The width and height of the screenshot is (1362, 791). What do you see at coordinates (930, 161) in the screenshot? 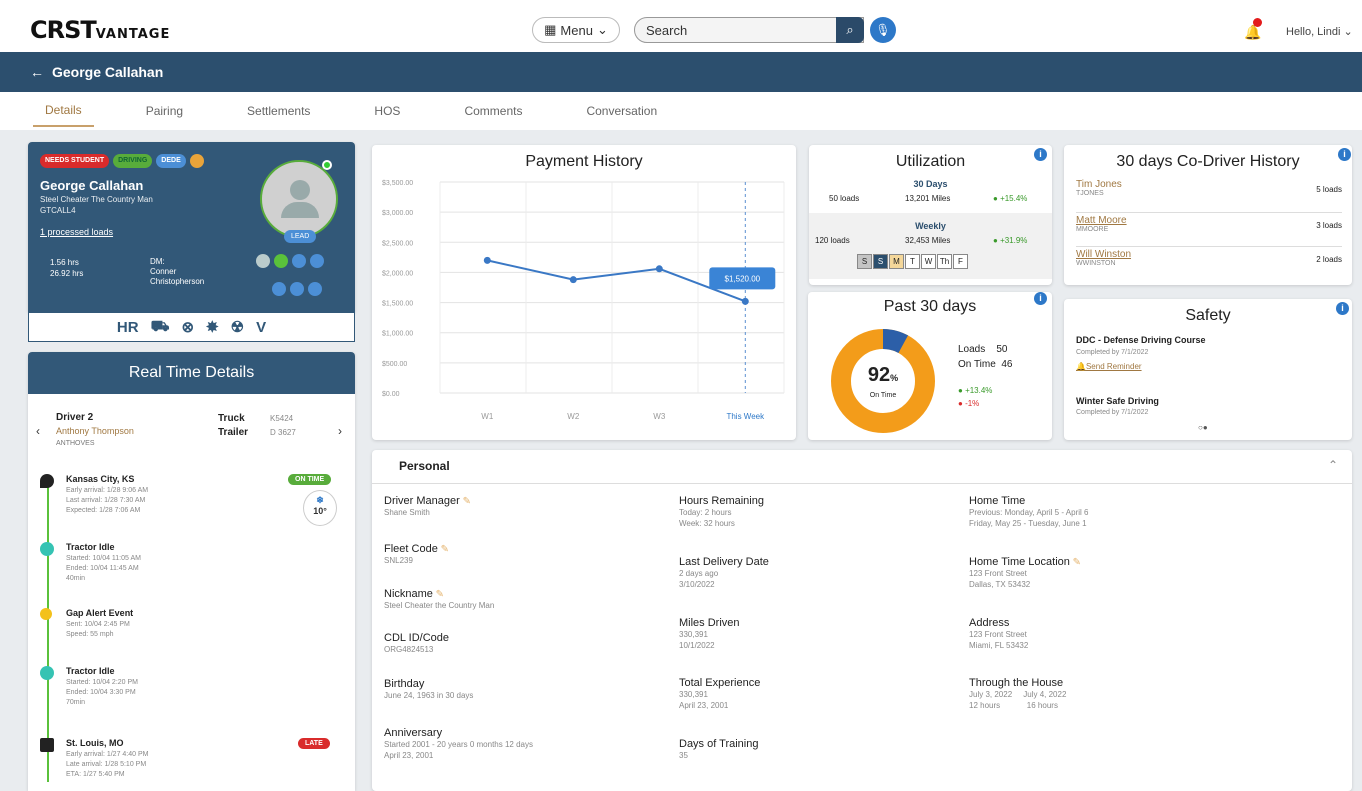
I see `utilization-title: Utilization` at bounding box center [930, 161].